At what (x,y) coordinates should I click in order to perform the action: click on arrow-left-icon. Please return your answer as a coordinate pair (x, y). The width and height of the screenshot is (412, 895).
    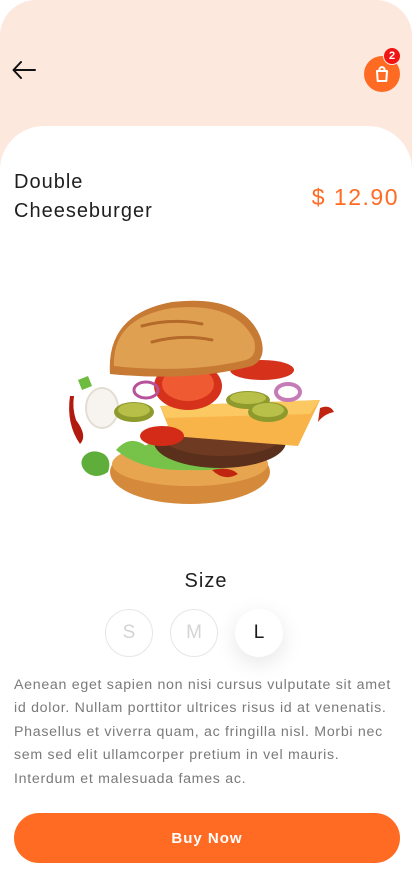
    Looking at the image, I should click on (24, 70).